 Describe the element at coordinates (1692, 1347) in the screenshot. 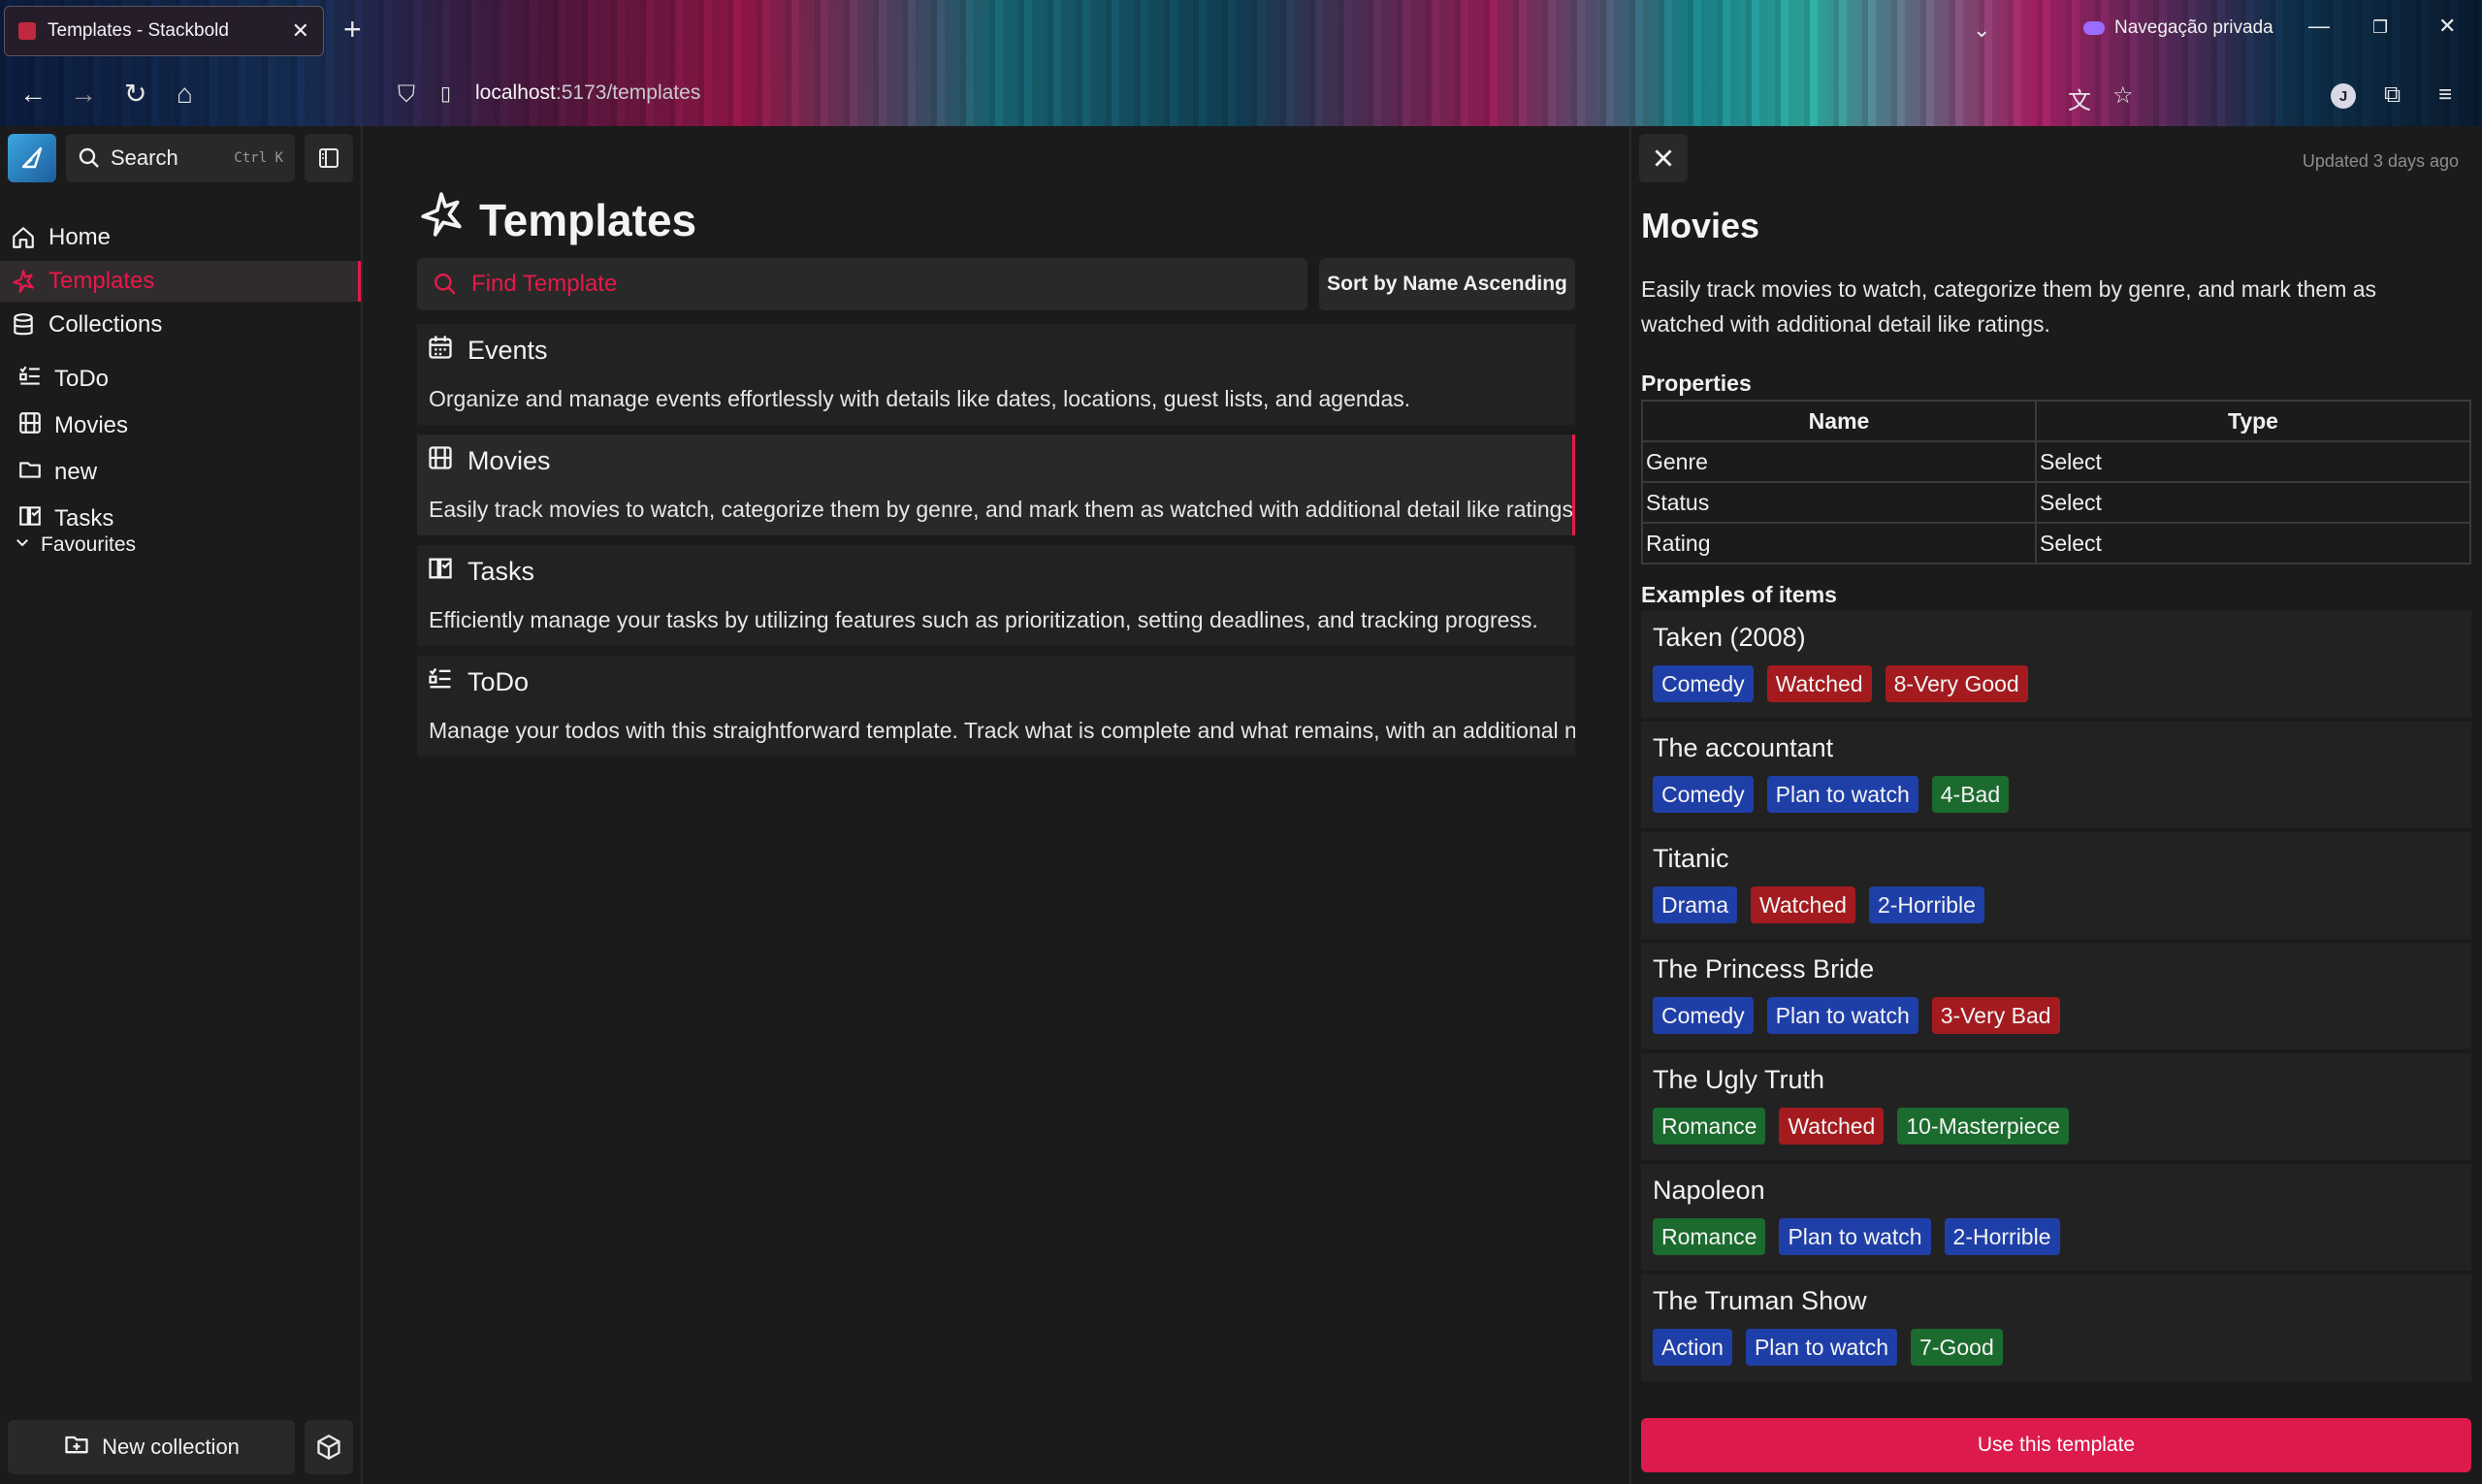

I see `genre-tag: Action` at that location.